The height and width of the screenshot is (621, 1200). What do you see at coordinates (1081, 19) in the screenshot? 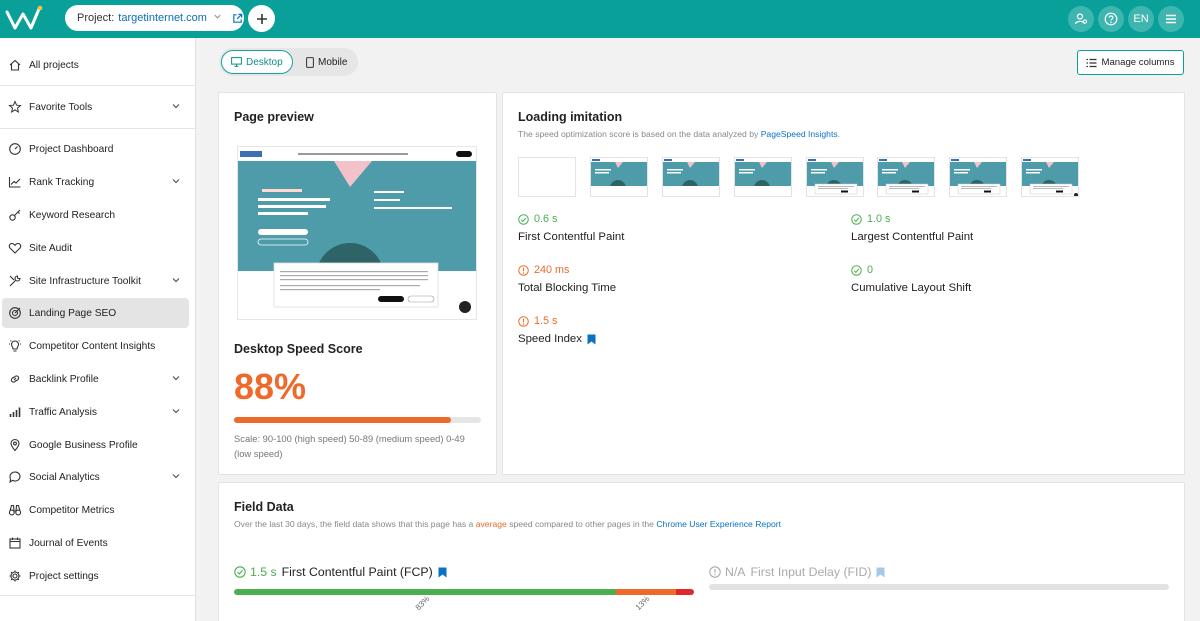
I see `user-settings-icon` at bounding box center [1081, 19].